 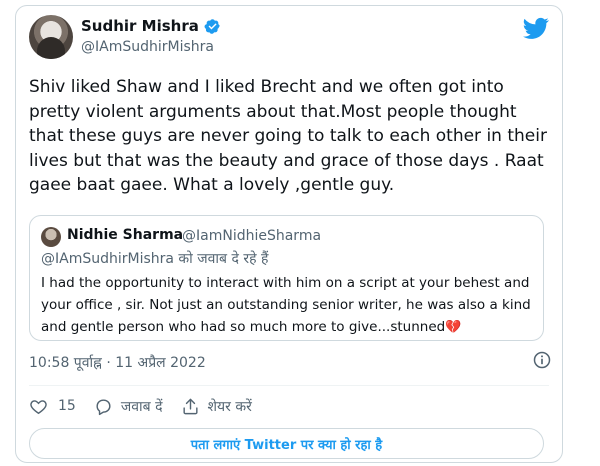 What do you see at coordinates (155, 259) in the screenshot?
I see `quoted-reply-context: @IAmSudhirMishra को जवाब दे रहे हैं` at bounding box center [155, 259].